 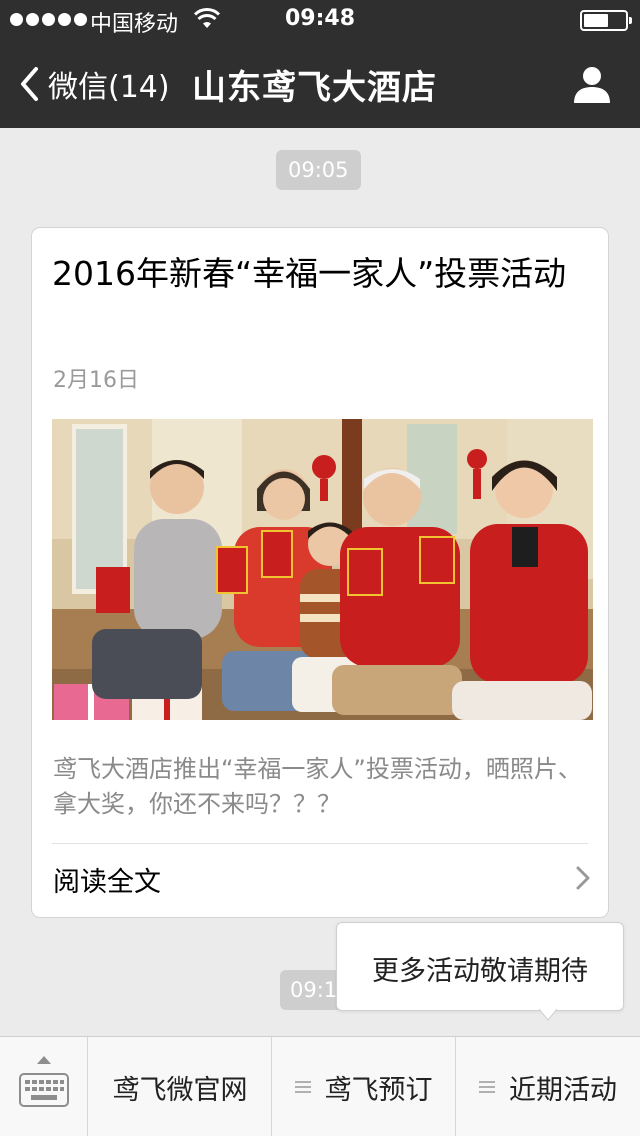 I want to click on menu-item-label: 近期活动, so click(x=563, y=1090).